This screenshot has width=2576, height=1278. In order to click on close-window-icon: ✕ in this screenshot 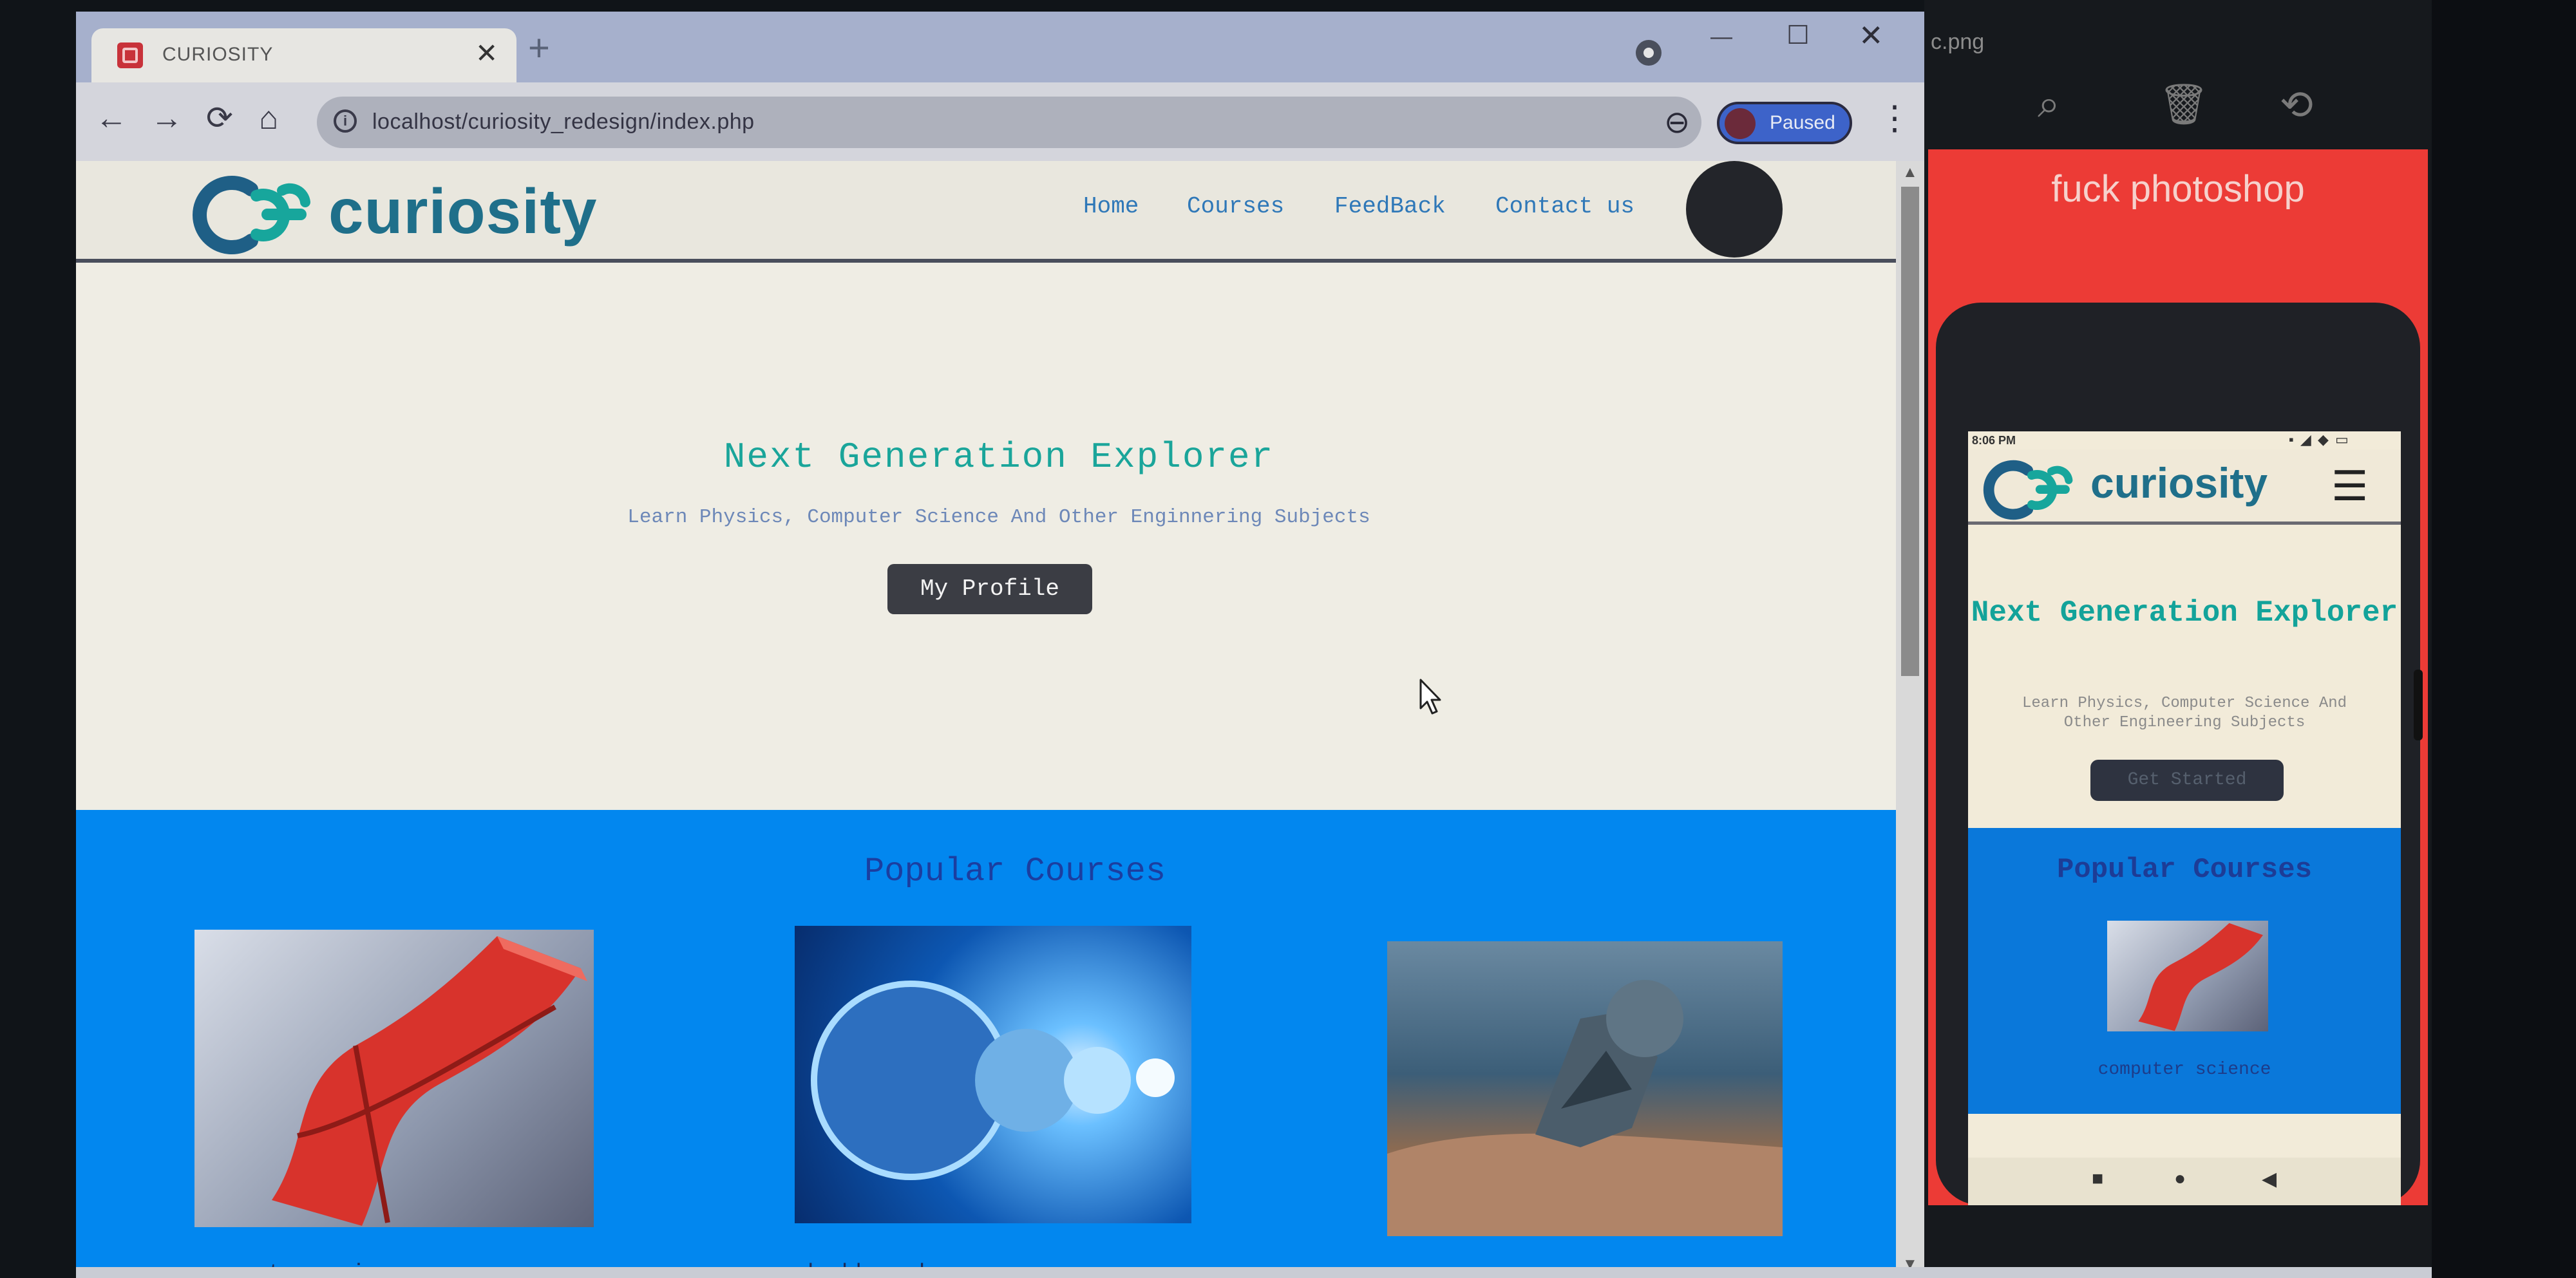, I will do `click(1871, 36)`.